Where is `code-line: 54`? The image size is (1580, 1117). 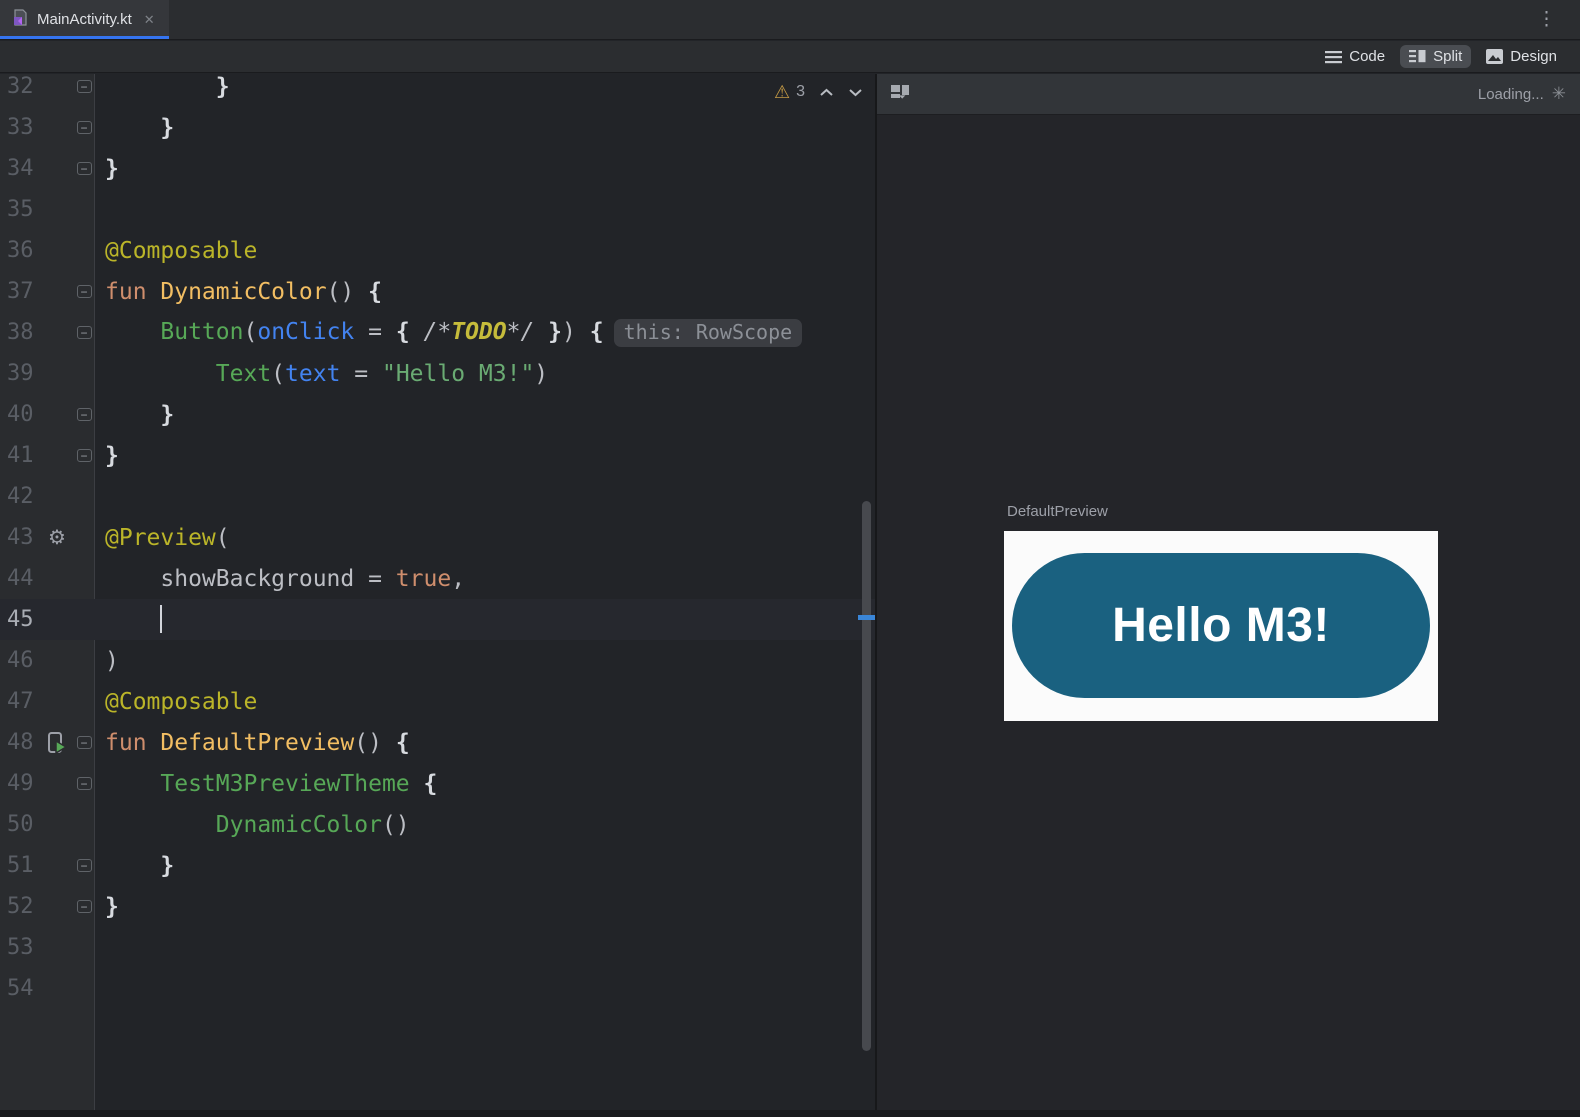
code-line: 54 is located at coordinates (437, 988).